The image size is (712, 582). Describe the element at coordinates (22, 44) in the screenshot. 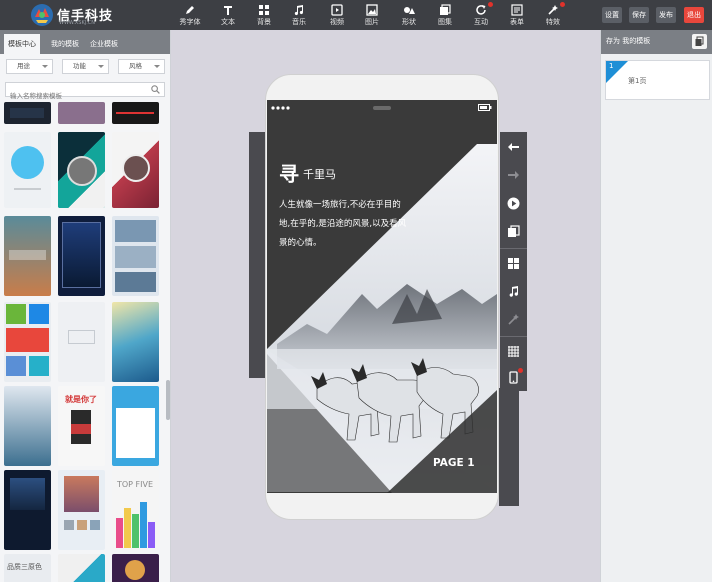

I see `tab-template-center: 模板中心` at that location.